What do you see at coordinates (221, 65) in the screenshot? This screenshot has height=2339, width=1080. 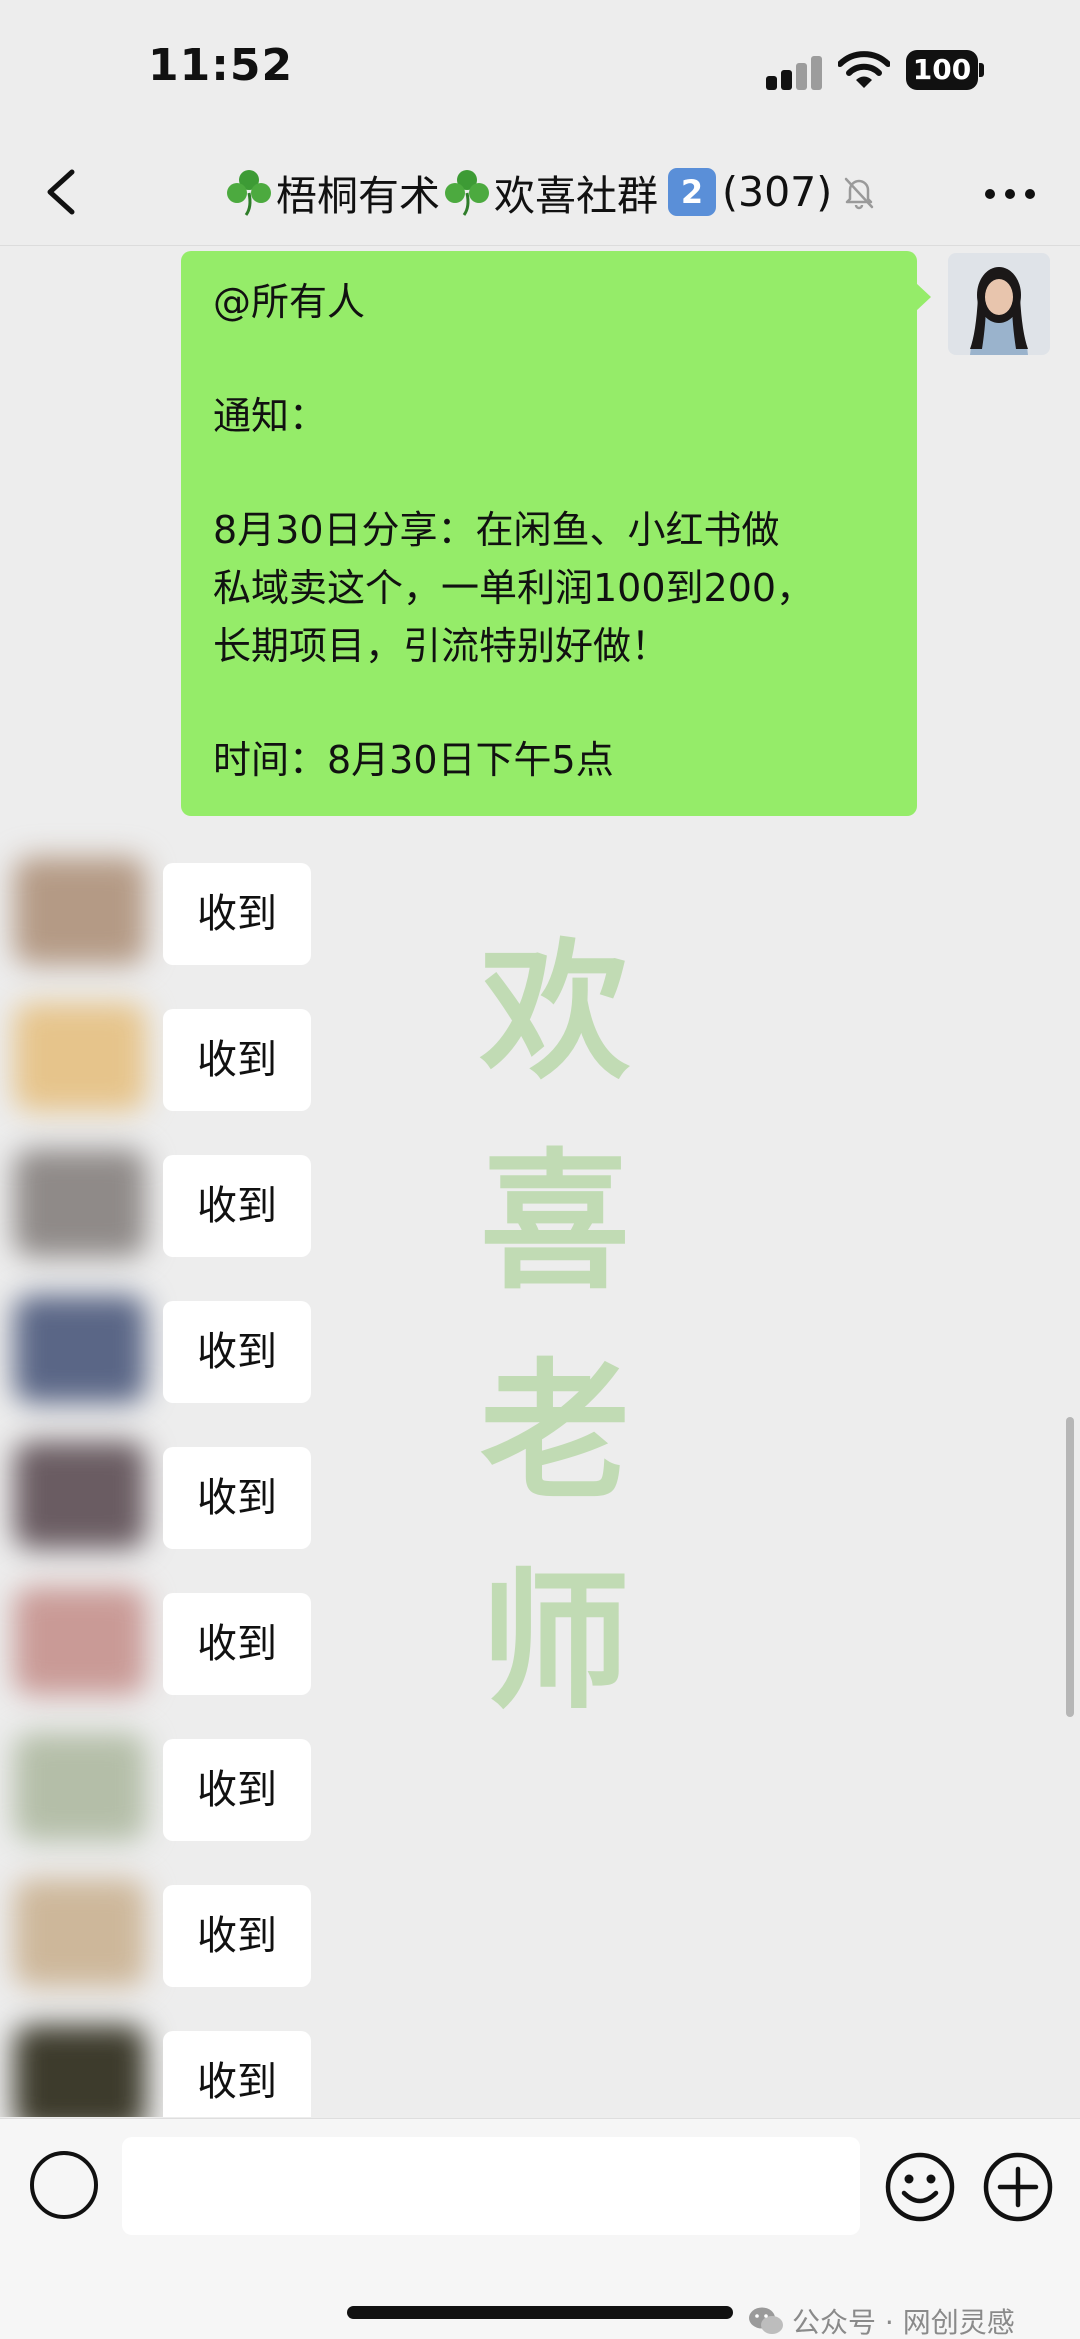 I see `status-time: 11:52` at bounding box center [221, 65].